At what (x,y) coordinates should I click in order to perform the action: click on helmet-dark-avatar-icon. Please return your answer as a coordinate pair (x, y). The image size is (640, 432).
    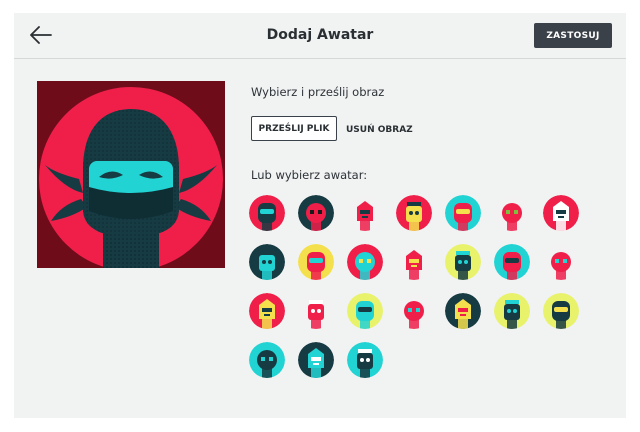
    Looking at the image, I should click on (463, 311).